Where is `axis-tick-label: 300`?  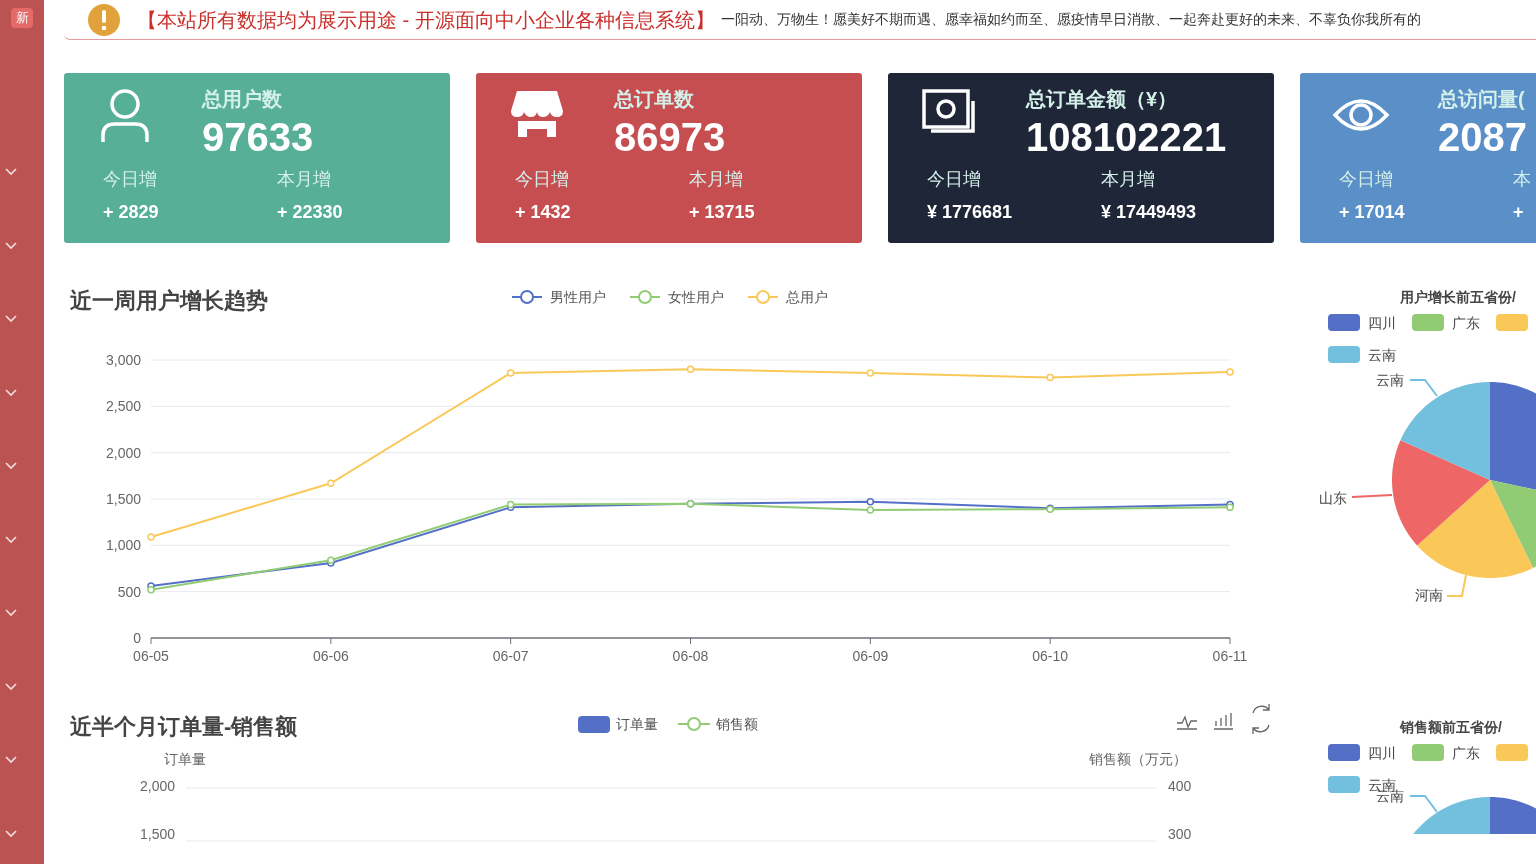
axis-tick-label: 300 is located at coordinates (1180, 834).